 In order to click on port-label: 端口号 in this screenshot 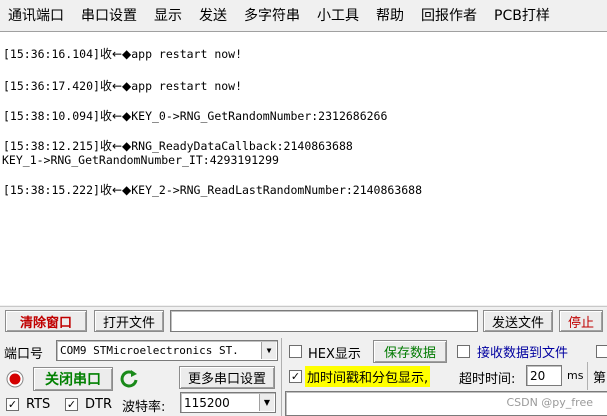, I will do `click(24, 354)`.